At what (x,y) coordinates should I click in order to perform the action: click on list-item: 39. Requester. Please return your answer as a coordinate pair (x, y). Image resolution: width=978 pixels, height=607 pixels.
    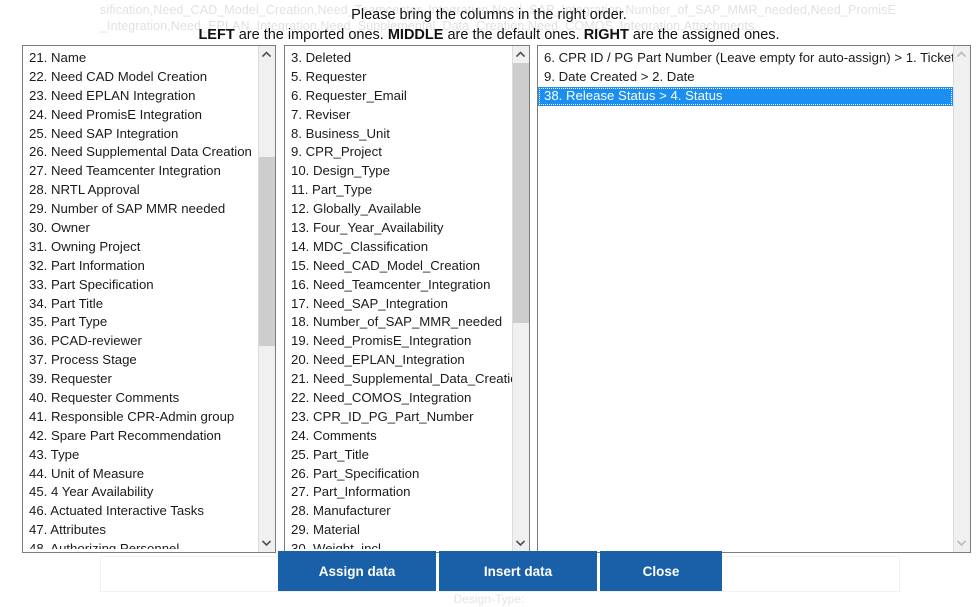
    Looking at the image, I should click on (140, 379).